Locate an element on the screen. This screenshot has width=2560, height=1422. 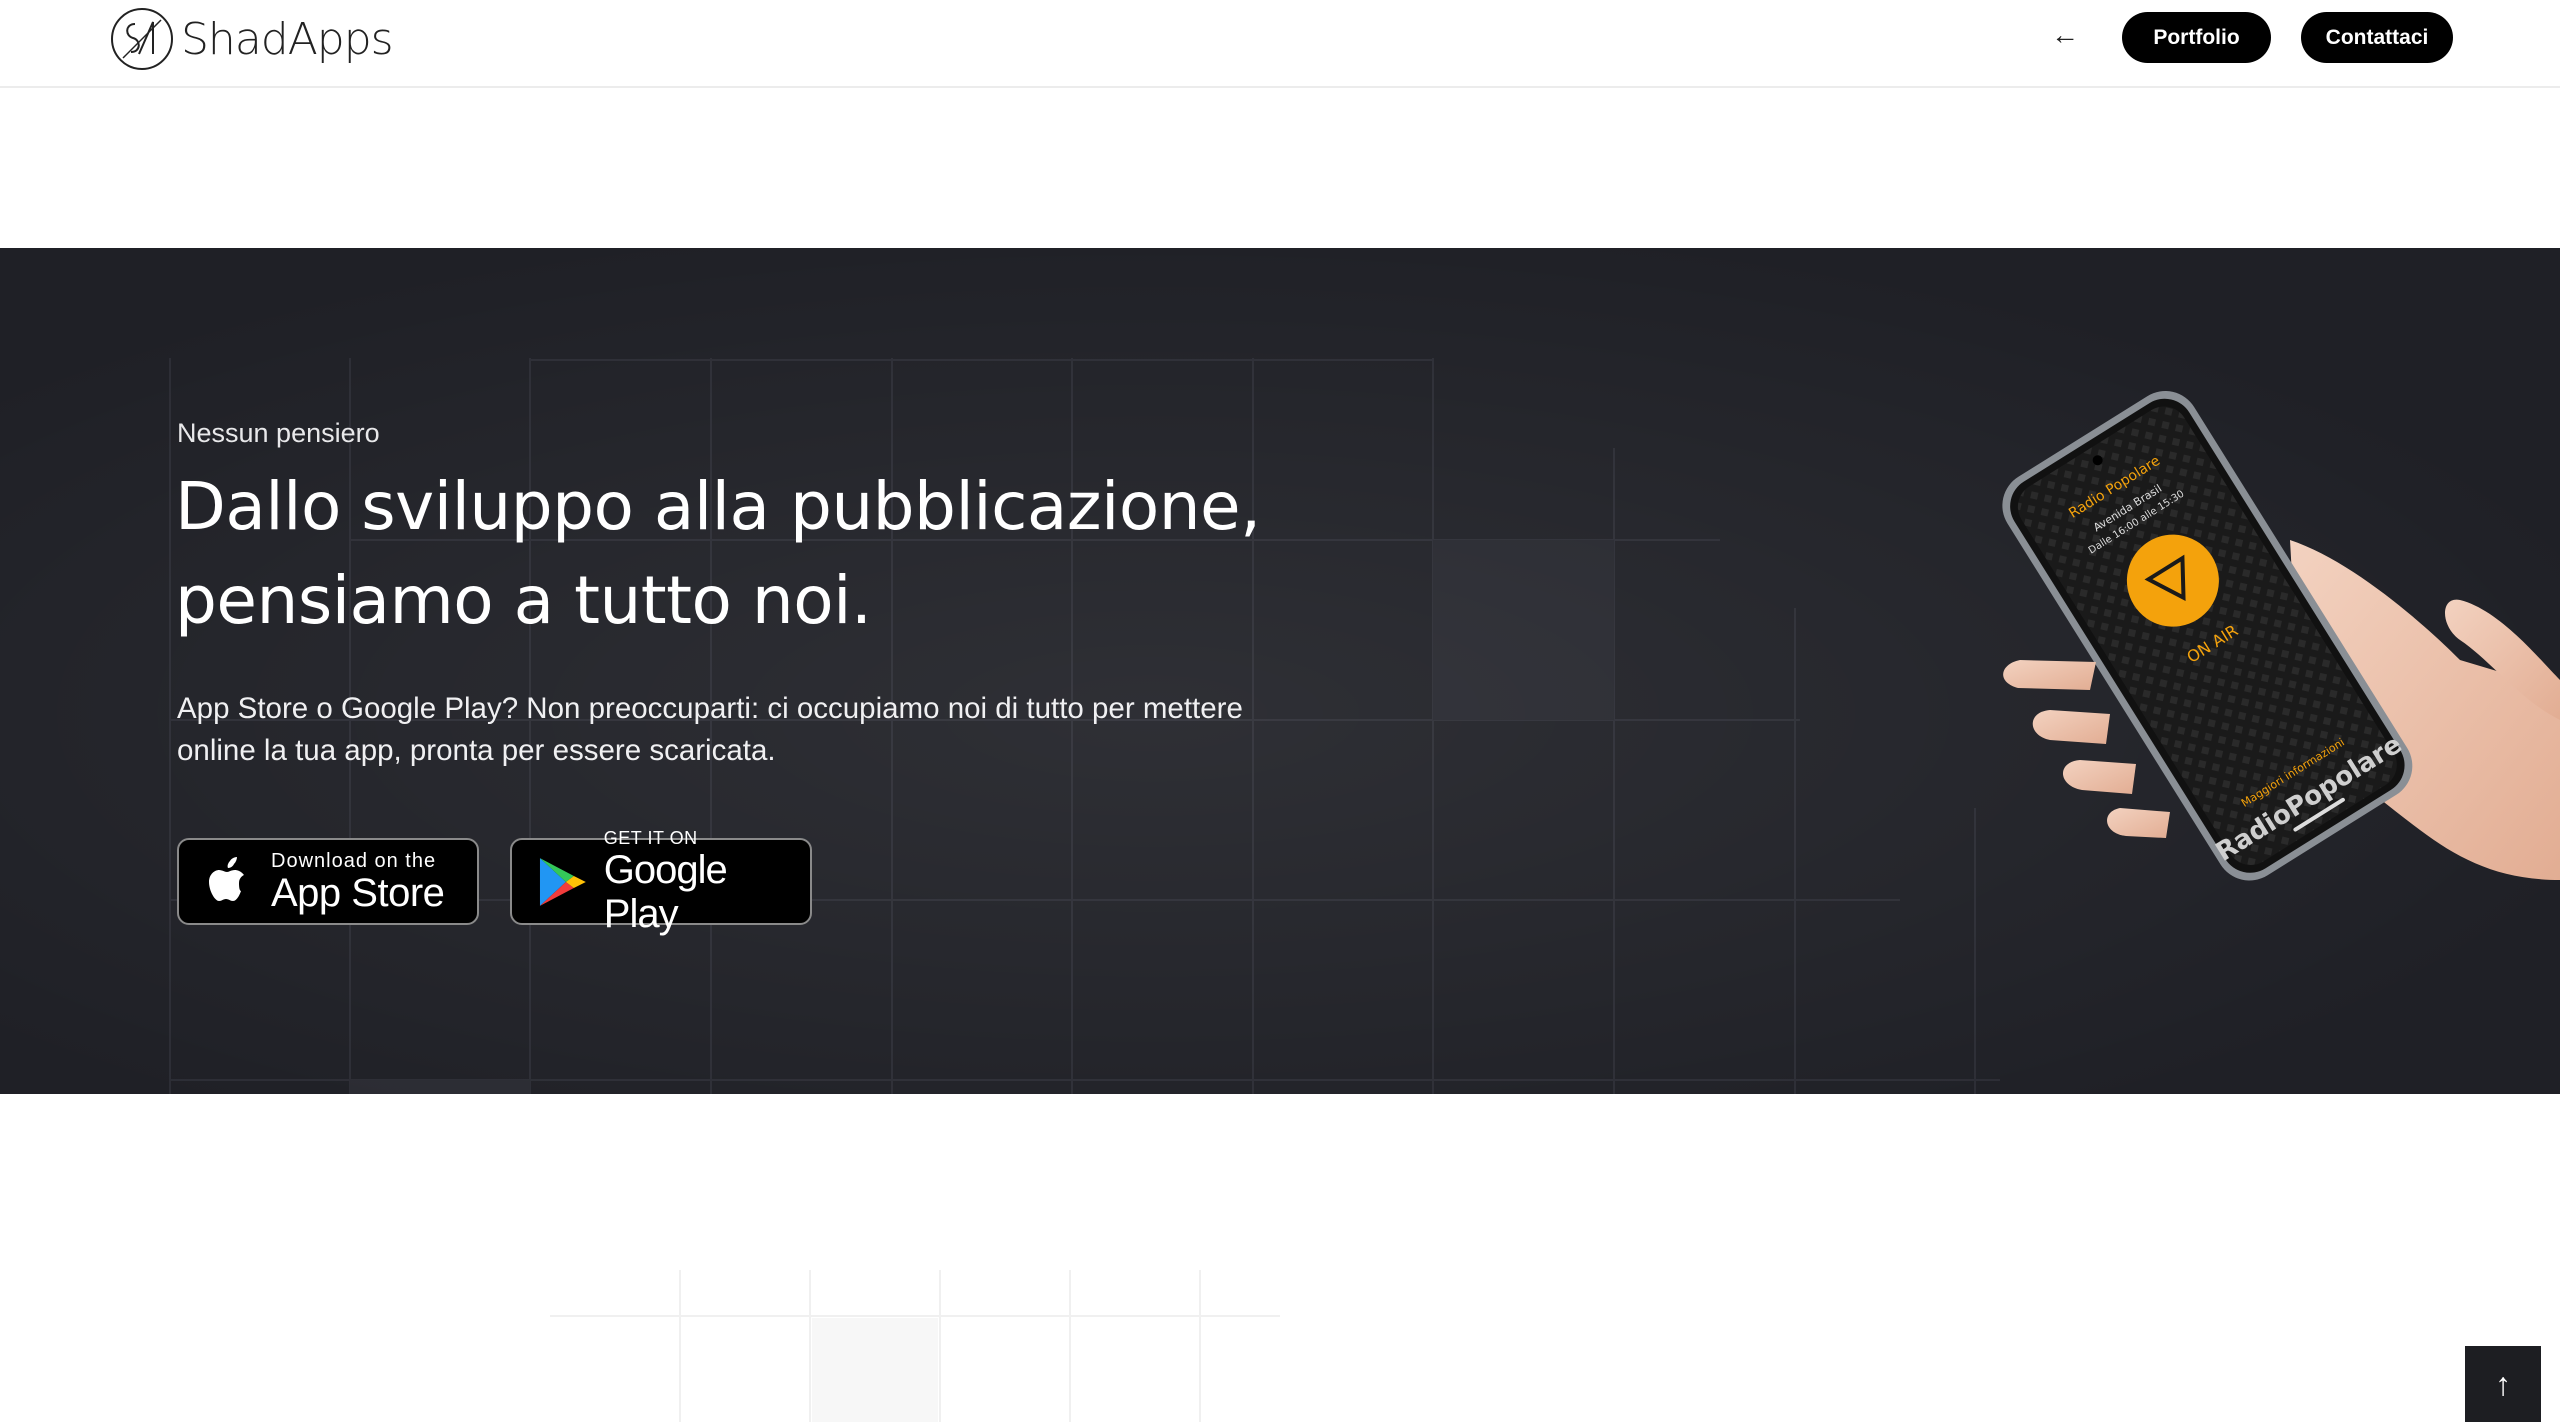
app-store-badge: Download on the App Store is located at coordinates (328, 881).